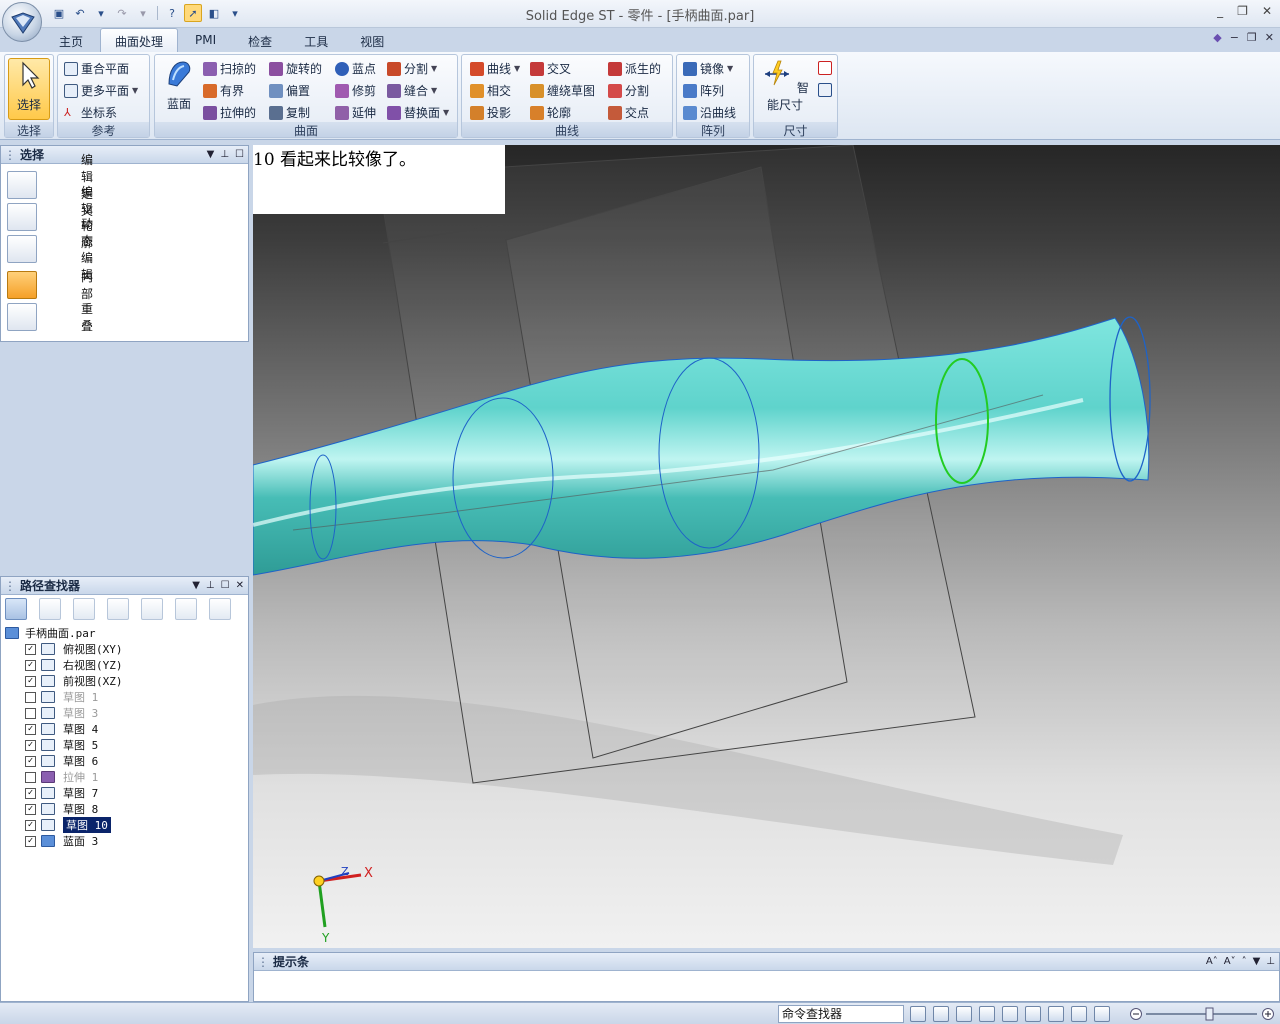 The image size is (1280, 1024). I want to click on fit-icon, so click(987, 1014).